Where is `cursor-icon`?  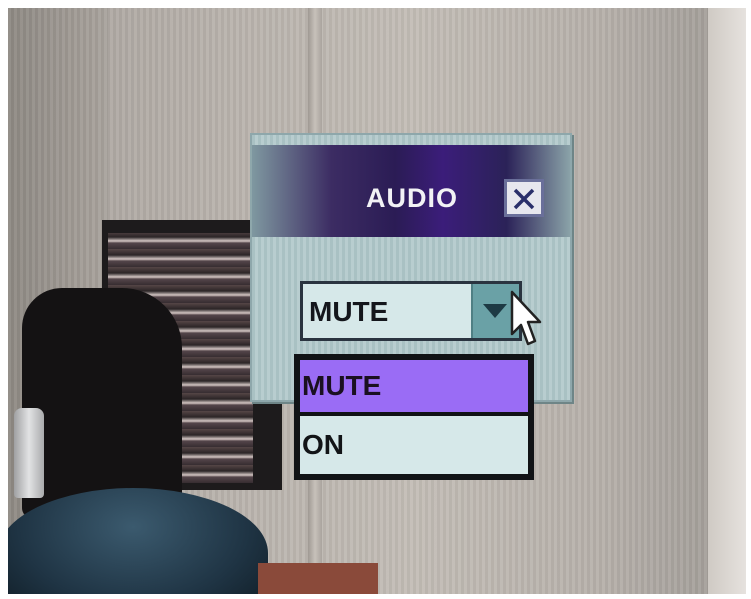 cursor-icon is located at coordinates (526, 318).